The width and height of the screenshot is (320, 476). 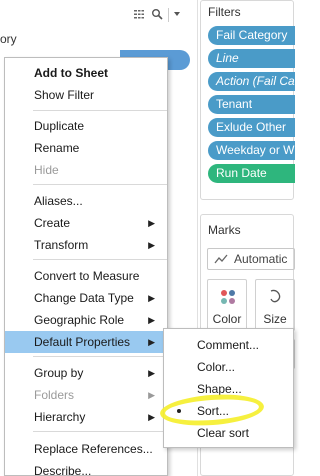 I want to click on menu-item-hierarchy: Hierarchy ▶, so click(x=86, y=417).